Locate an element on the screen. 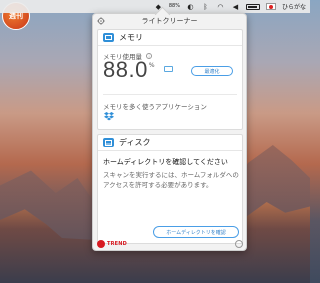 This screenshot has height=283, width=320. disk-icon is located at coordinates (108, 142).